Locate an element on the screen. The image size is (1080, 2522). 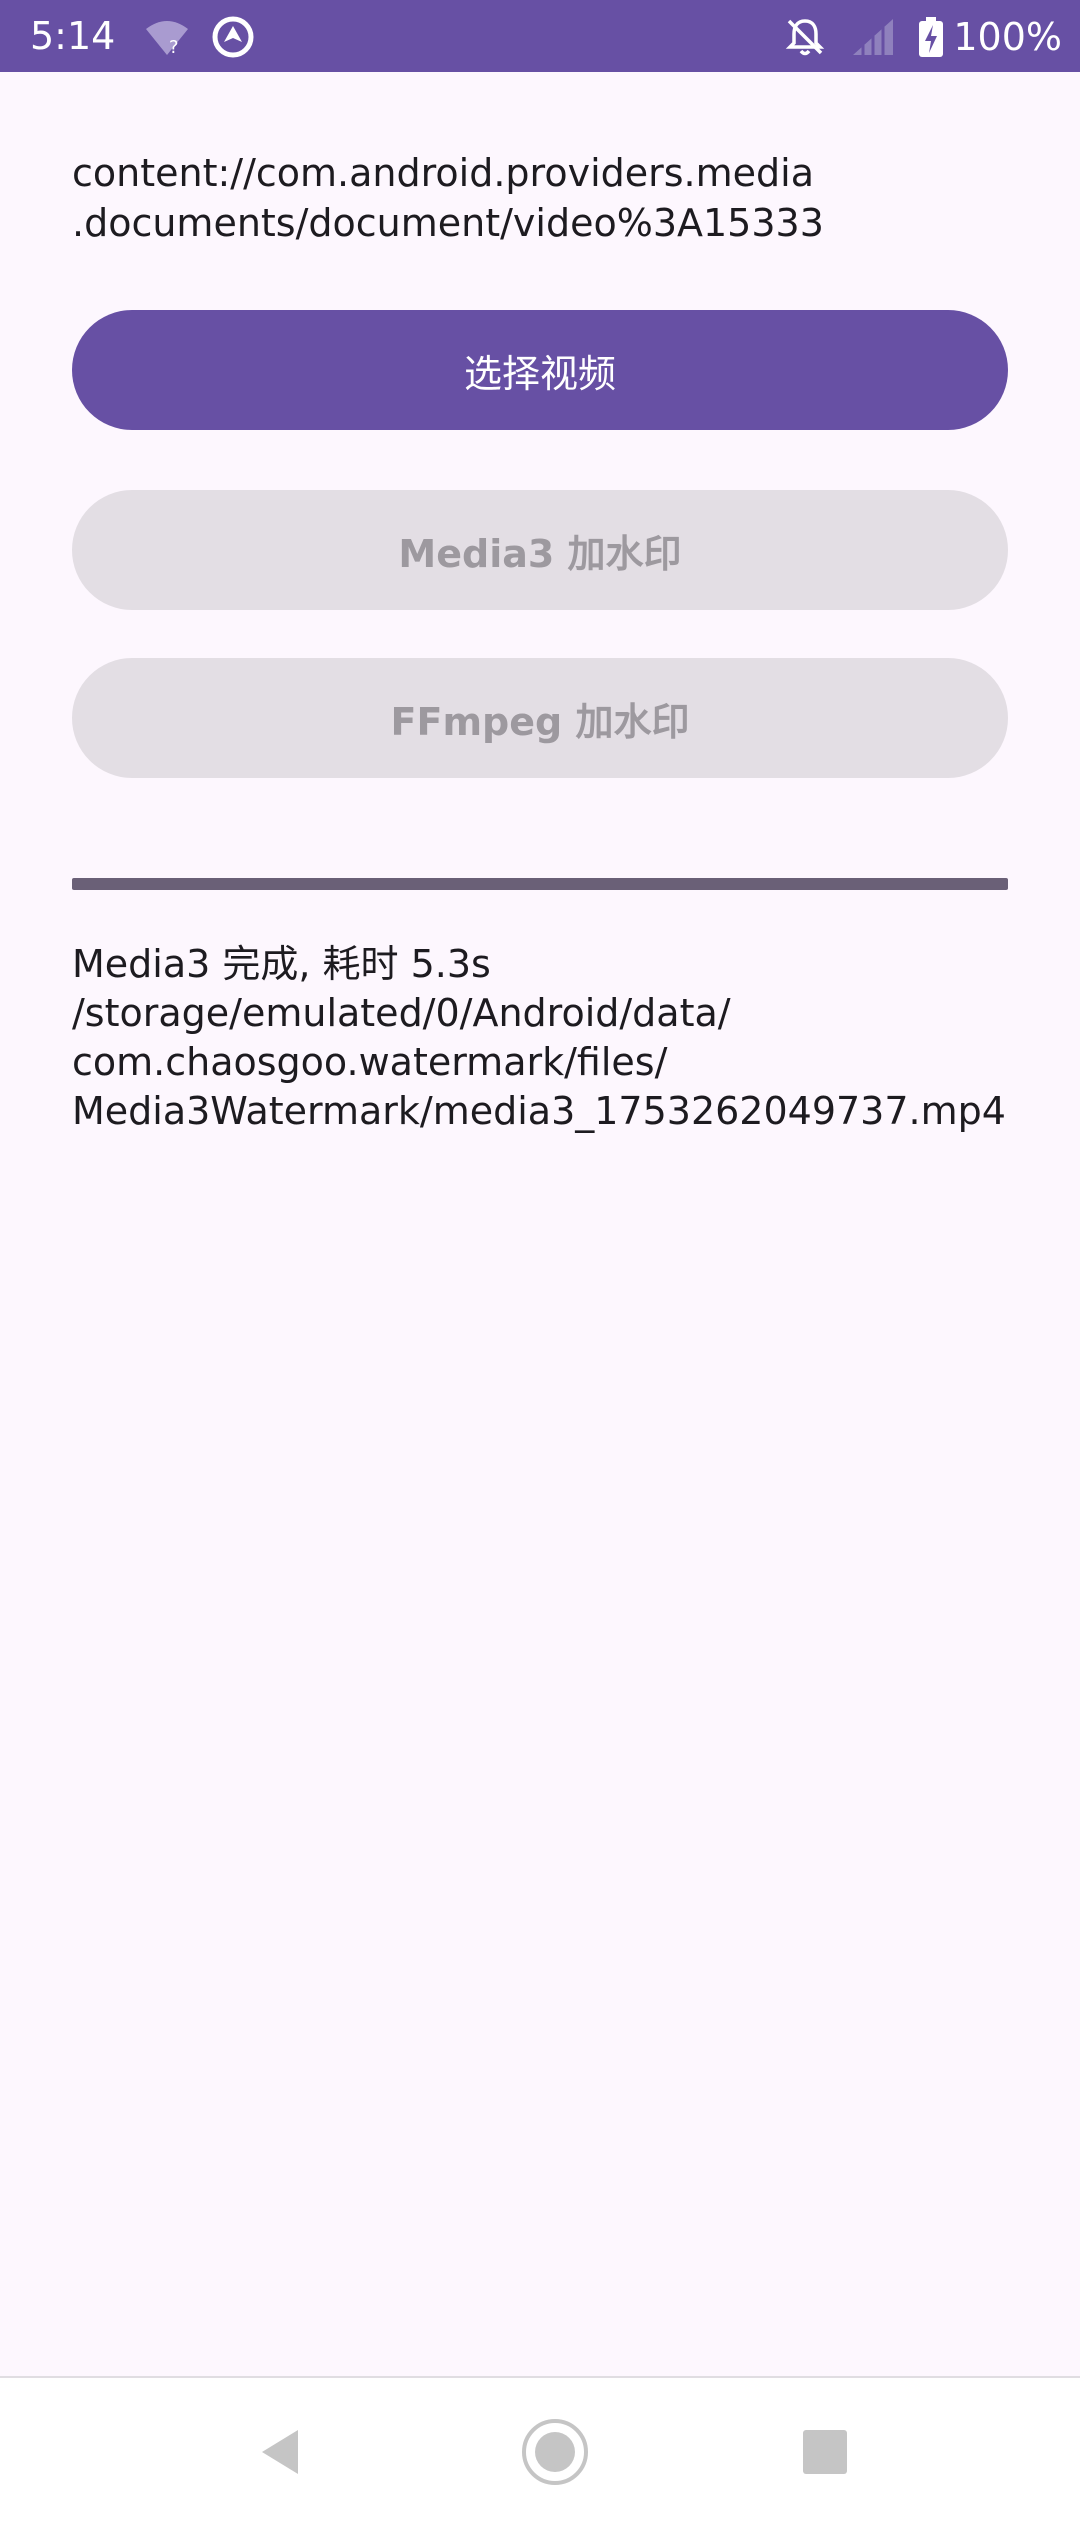
data-saver-icon is located at coordinates (233, 37).